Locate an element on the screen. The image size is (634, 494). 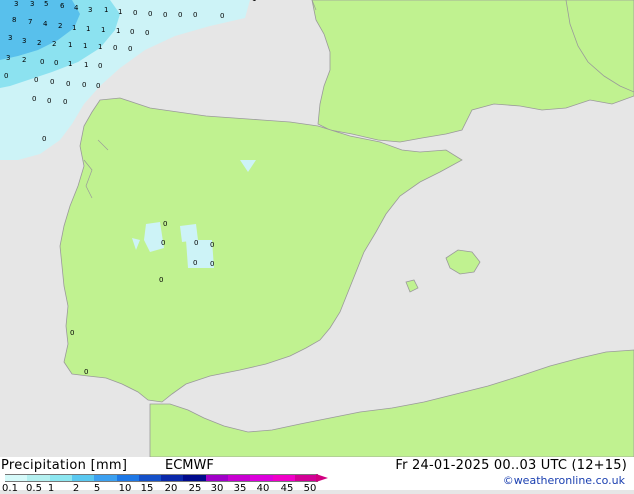
scale-tick-label: 2 is located at coordinates (76, 488).